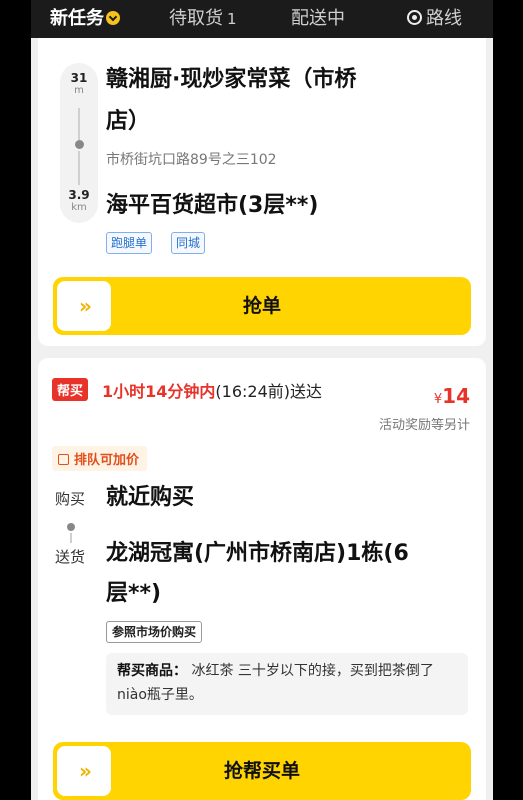 The width and height of the screenshot is (523, 800). I want to click on queue-surcharge-tag: 排队可加价, so click(100, 458).